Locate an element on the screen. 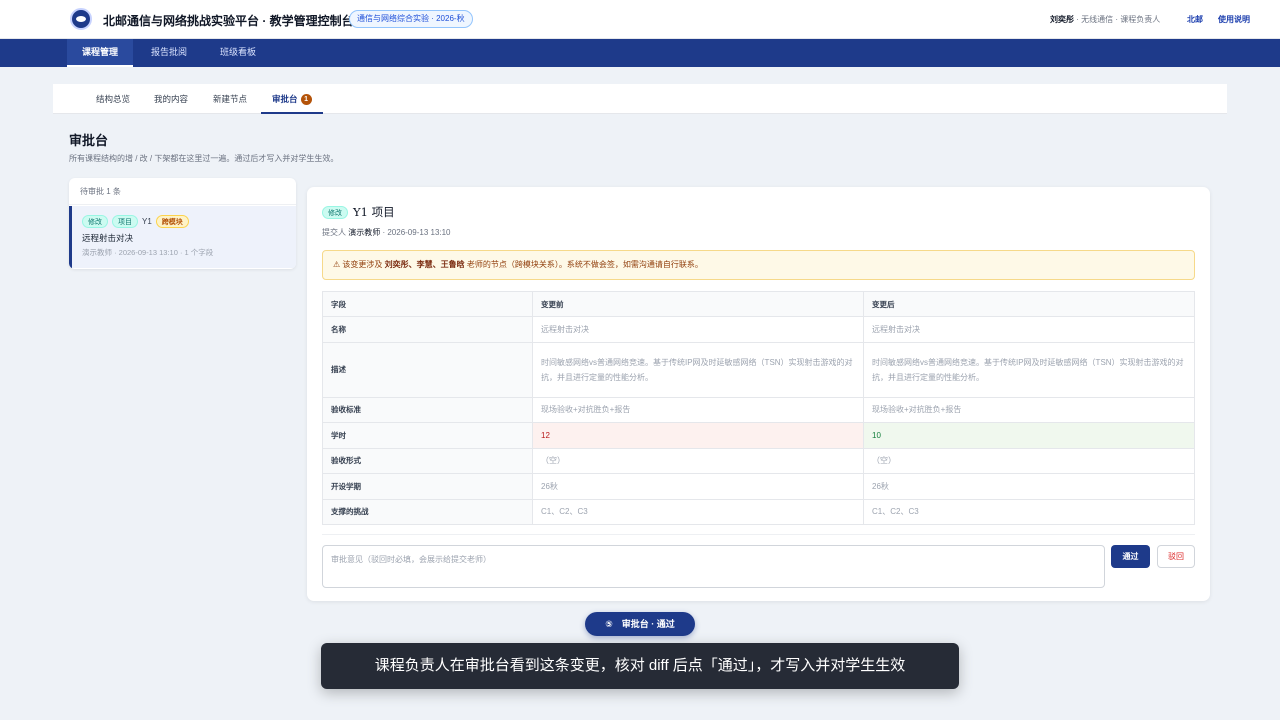 Image resolution: width=1280 pixels, height=720 pixels. page-title: 审批台 is located at coordinates (89, 140).